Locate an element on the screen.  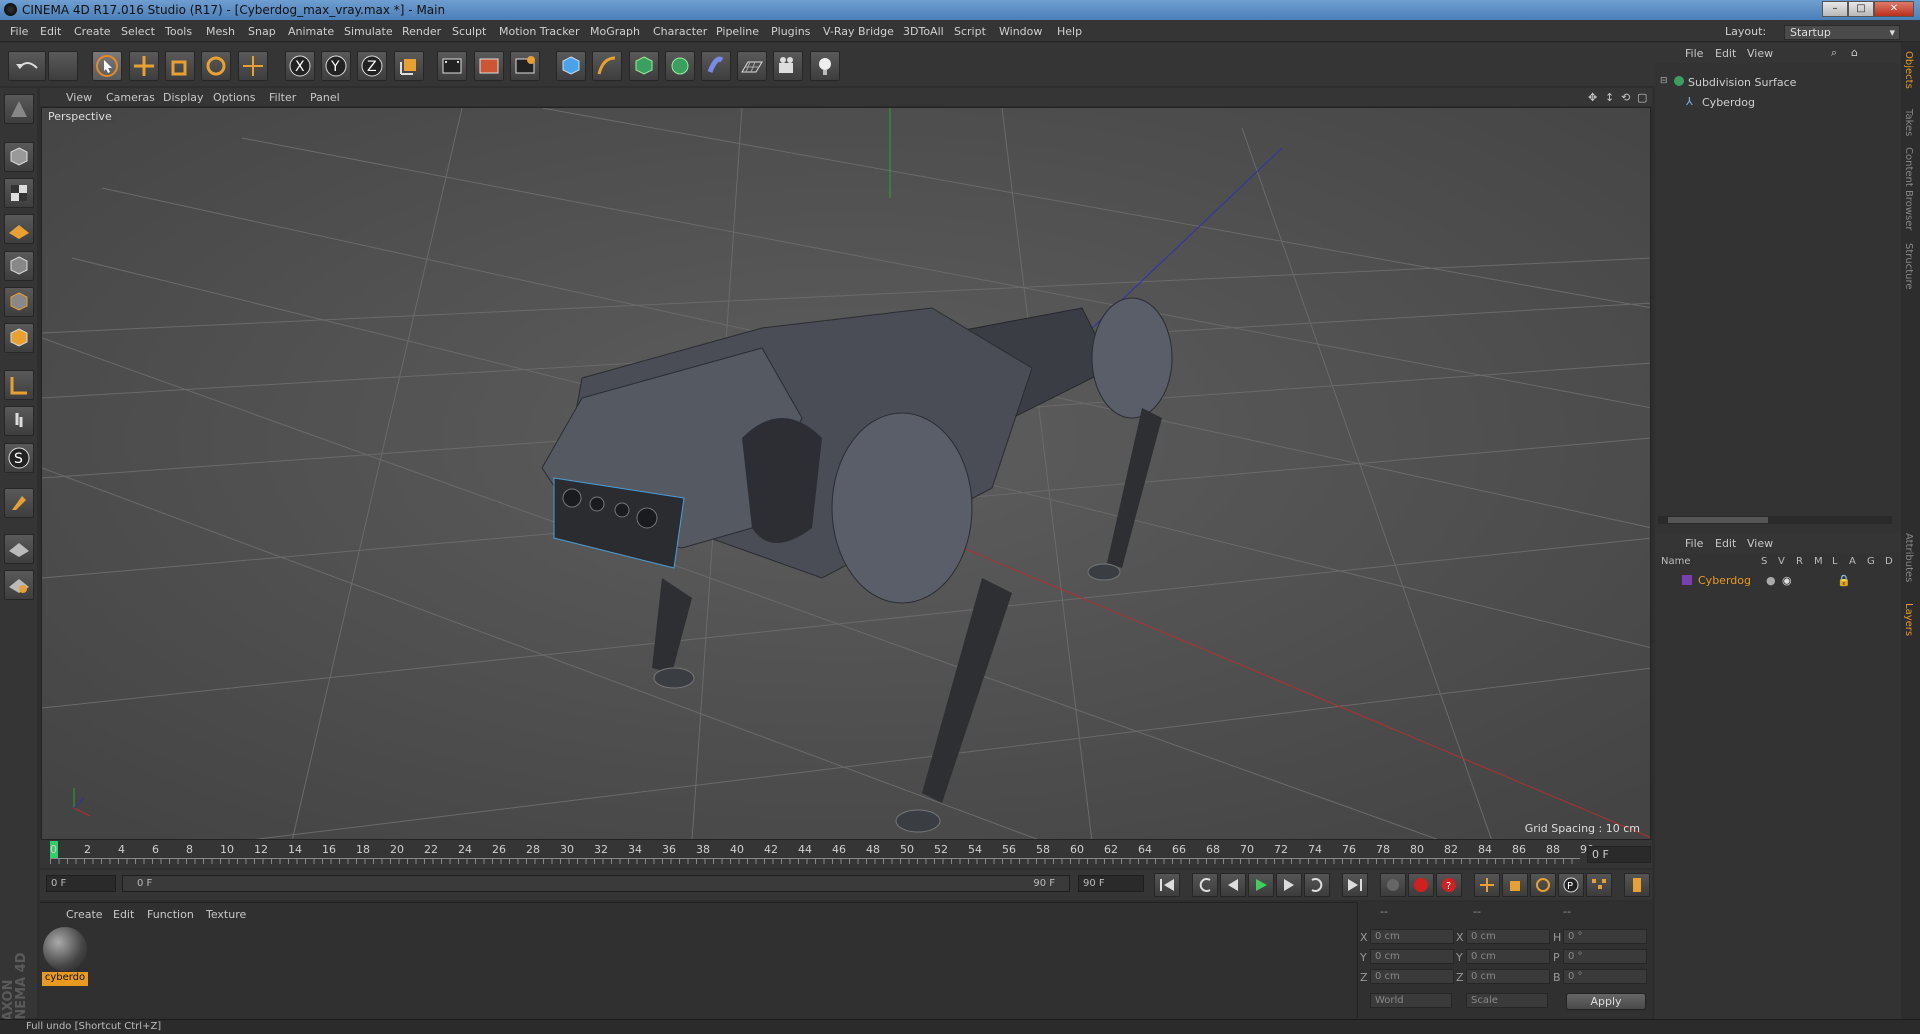
menu-mograph: MoGraph is located at coordinates (615, 31).